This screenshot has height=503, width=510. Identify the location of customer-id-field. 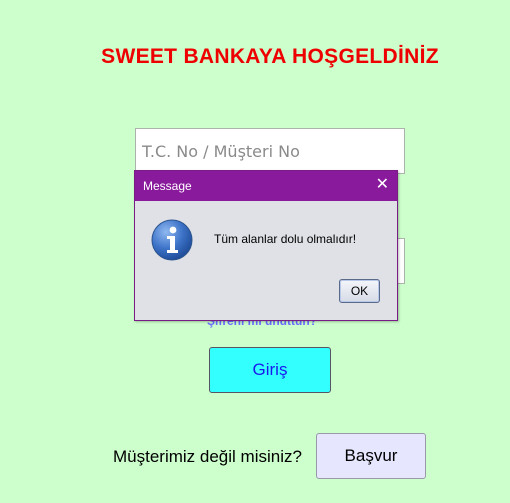
(270, 151).